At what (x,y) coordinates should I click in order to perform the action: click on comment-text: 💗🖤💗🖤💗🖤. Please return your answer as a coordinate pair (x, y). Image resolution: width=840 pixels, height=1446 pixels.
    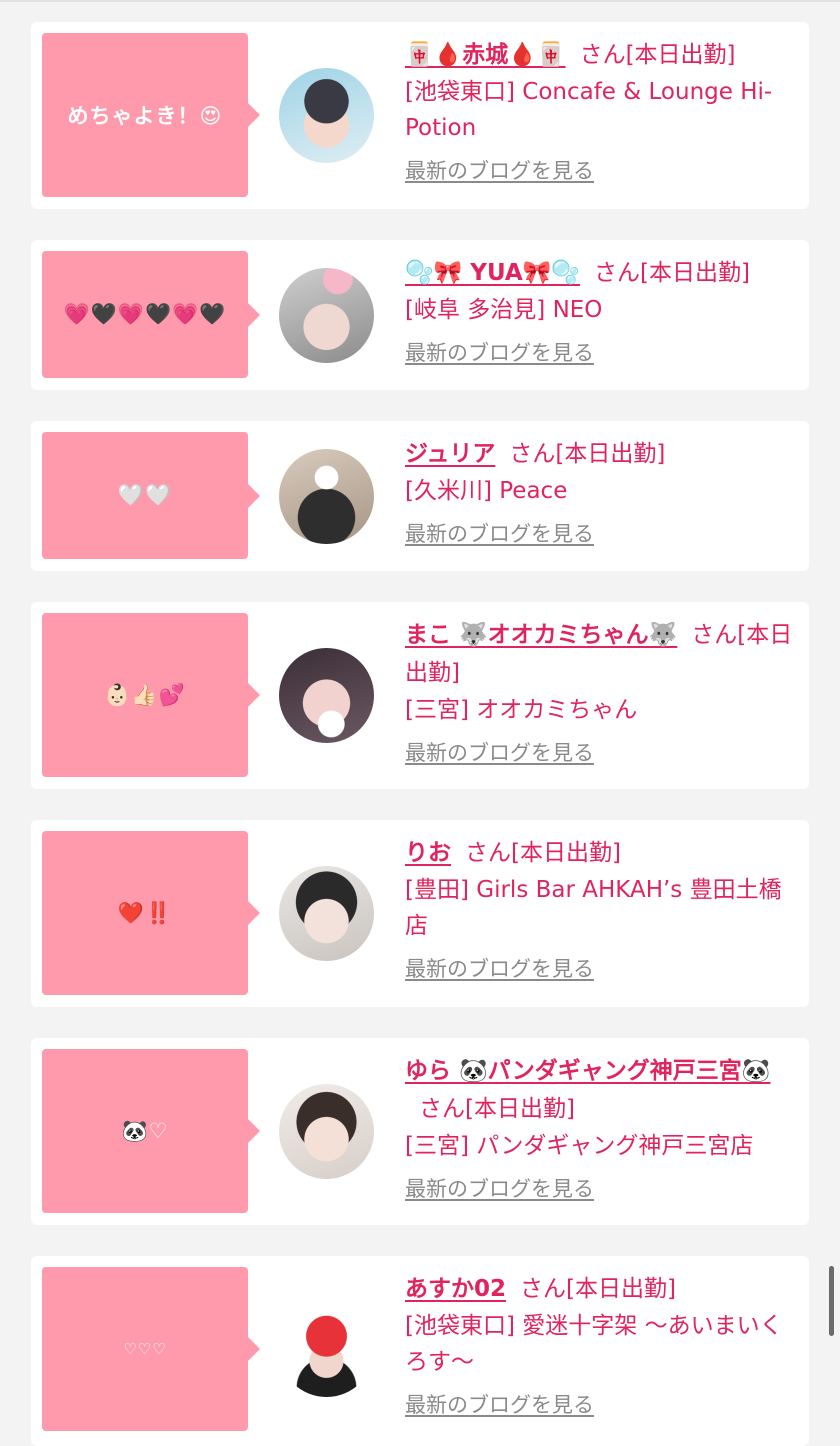
    Looking at the image, I should click on (145, 314).